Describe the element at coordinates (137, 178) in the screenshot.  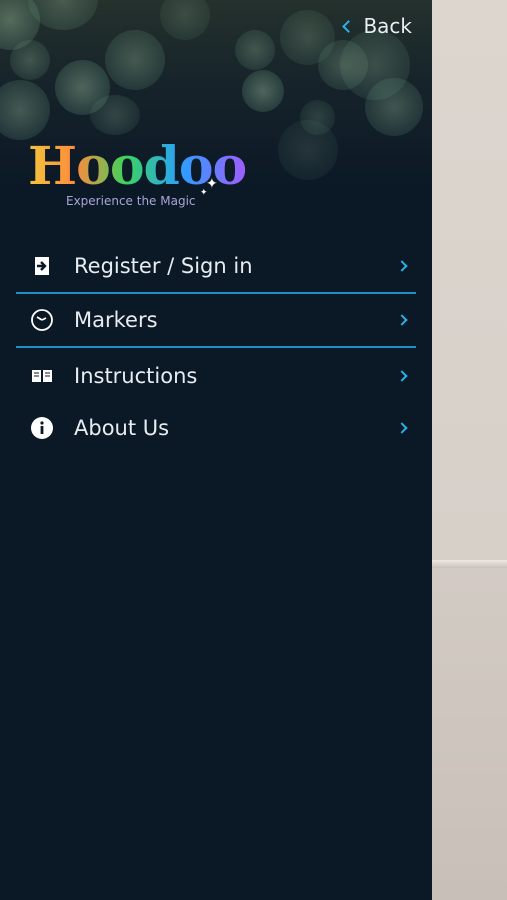
I see `app-logo: Hoodoo Experience the Magic ✦ ✦` at that location.